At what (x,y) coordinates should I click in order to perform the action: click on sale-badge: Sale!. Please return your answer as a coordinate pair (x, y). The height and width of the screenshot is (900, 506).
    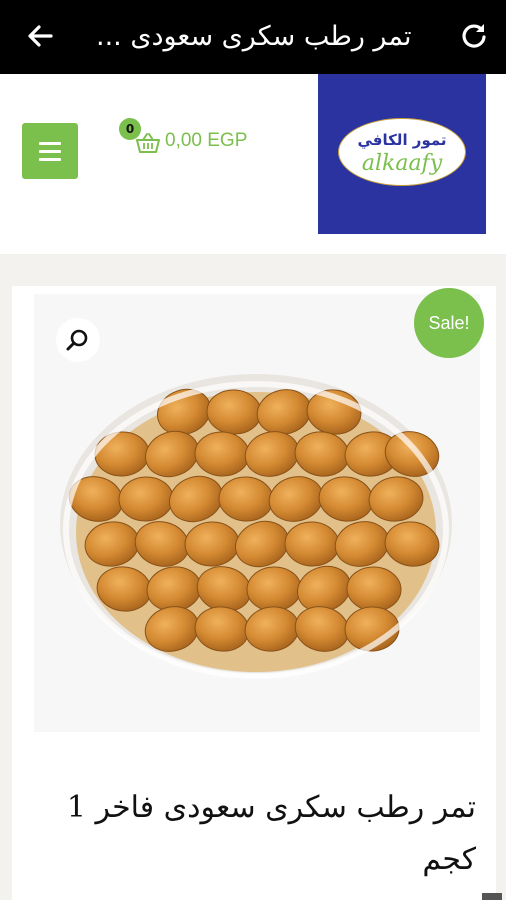
    Looking at the image, I should click on (449, 323).